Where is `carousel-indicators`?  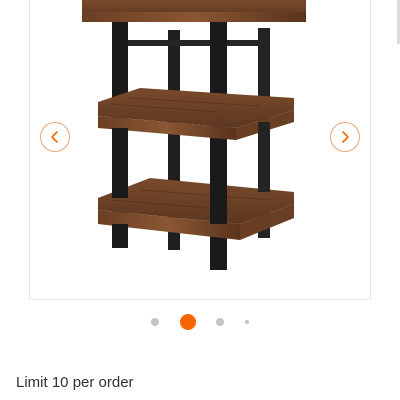 carousel-indicators is located at coordinates (200, 322).